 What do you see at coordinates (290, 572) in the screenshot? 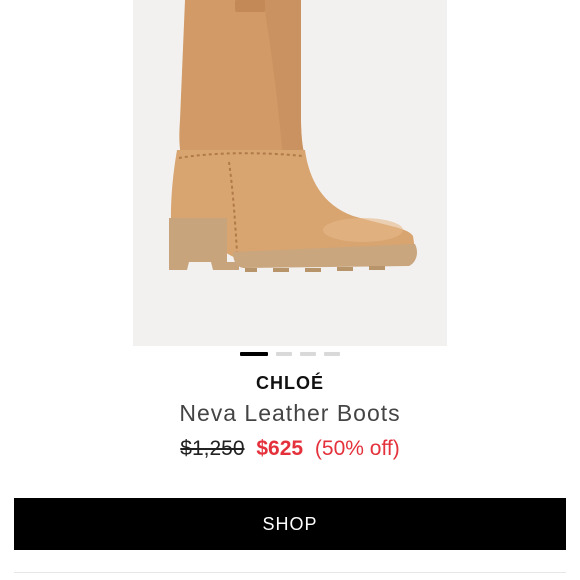
I see `divider` at bounding box center [290, 572].